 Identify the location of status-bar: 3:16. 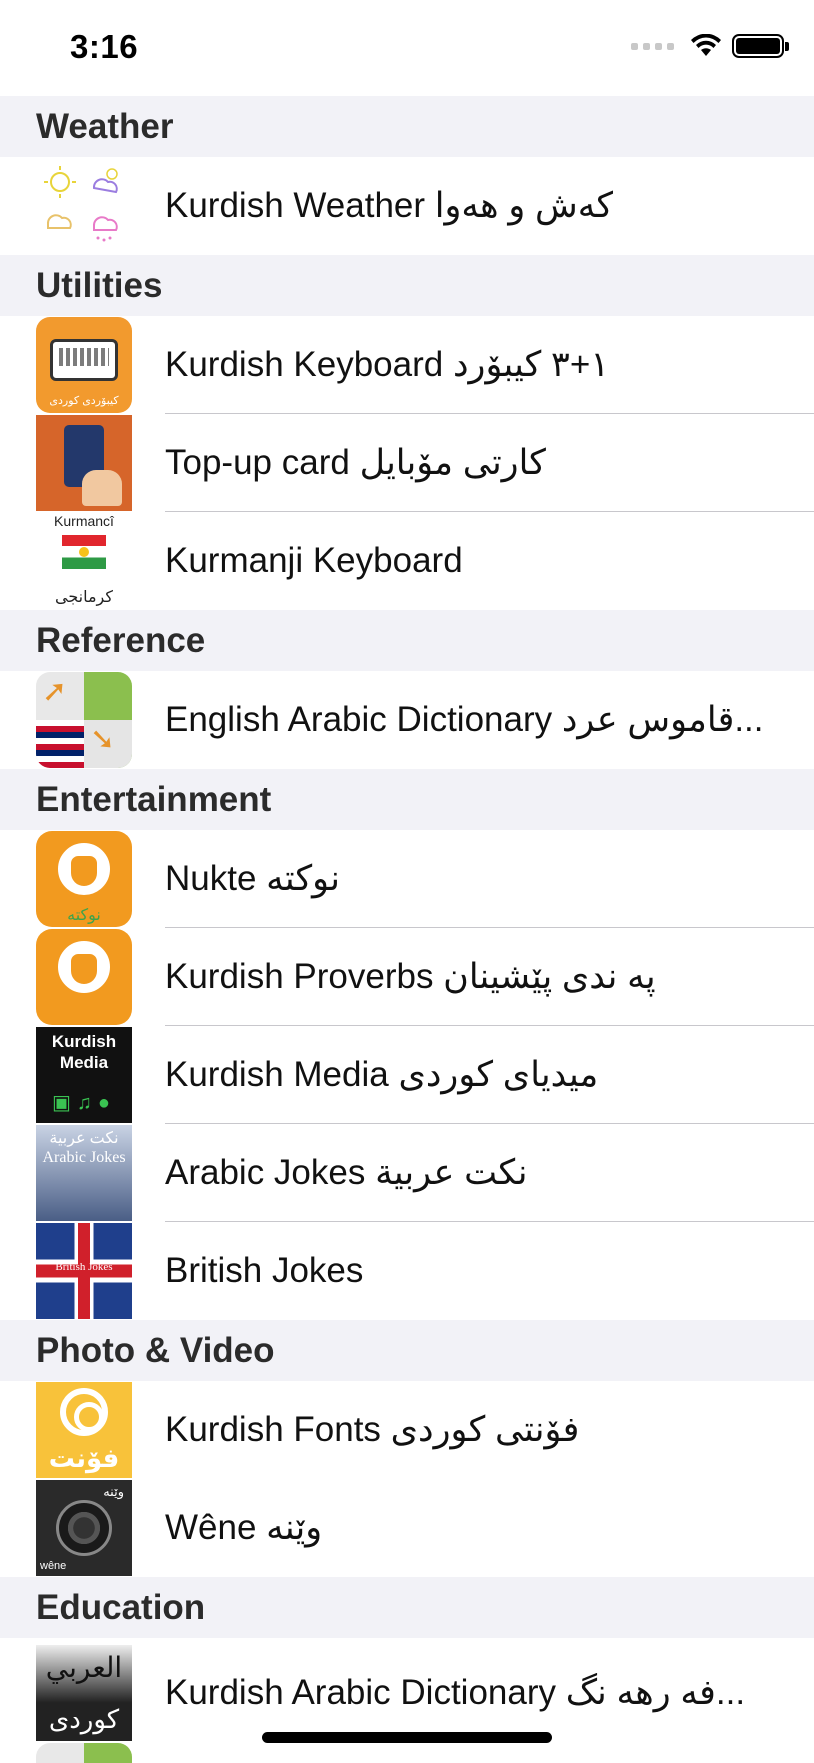
(407, 48).